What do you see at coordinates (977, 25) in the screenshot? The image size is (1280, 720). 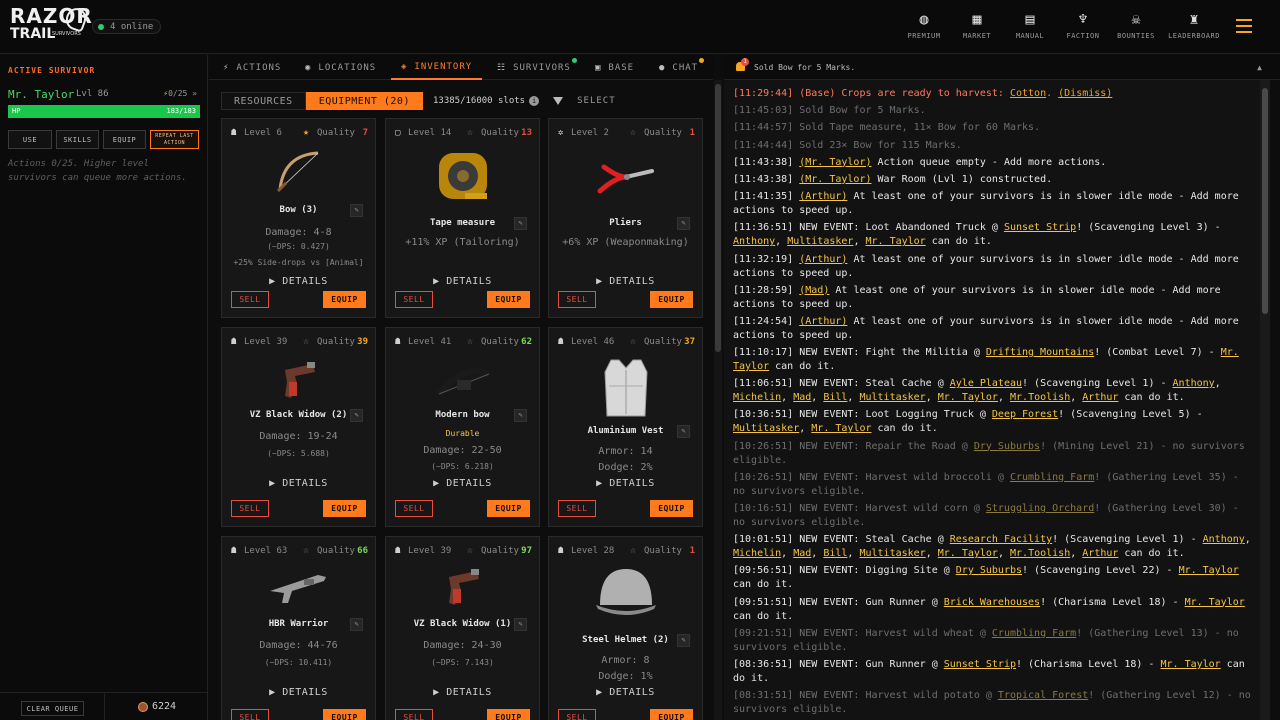 I see `nav-market: ▦ MARKET` at bounding box center [977, 25].